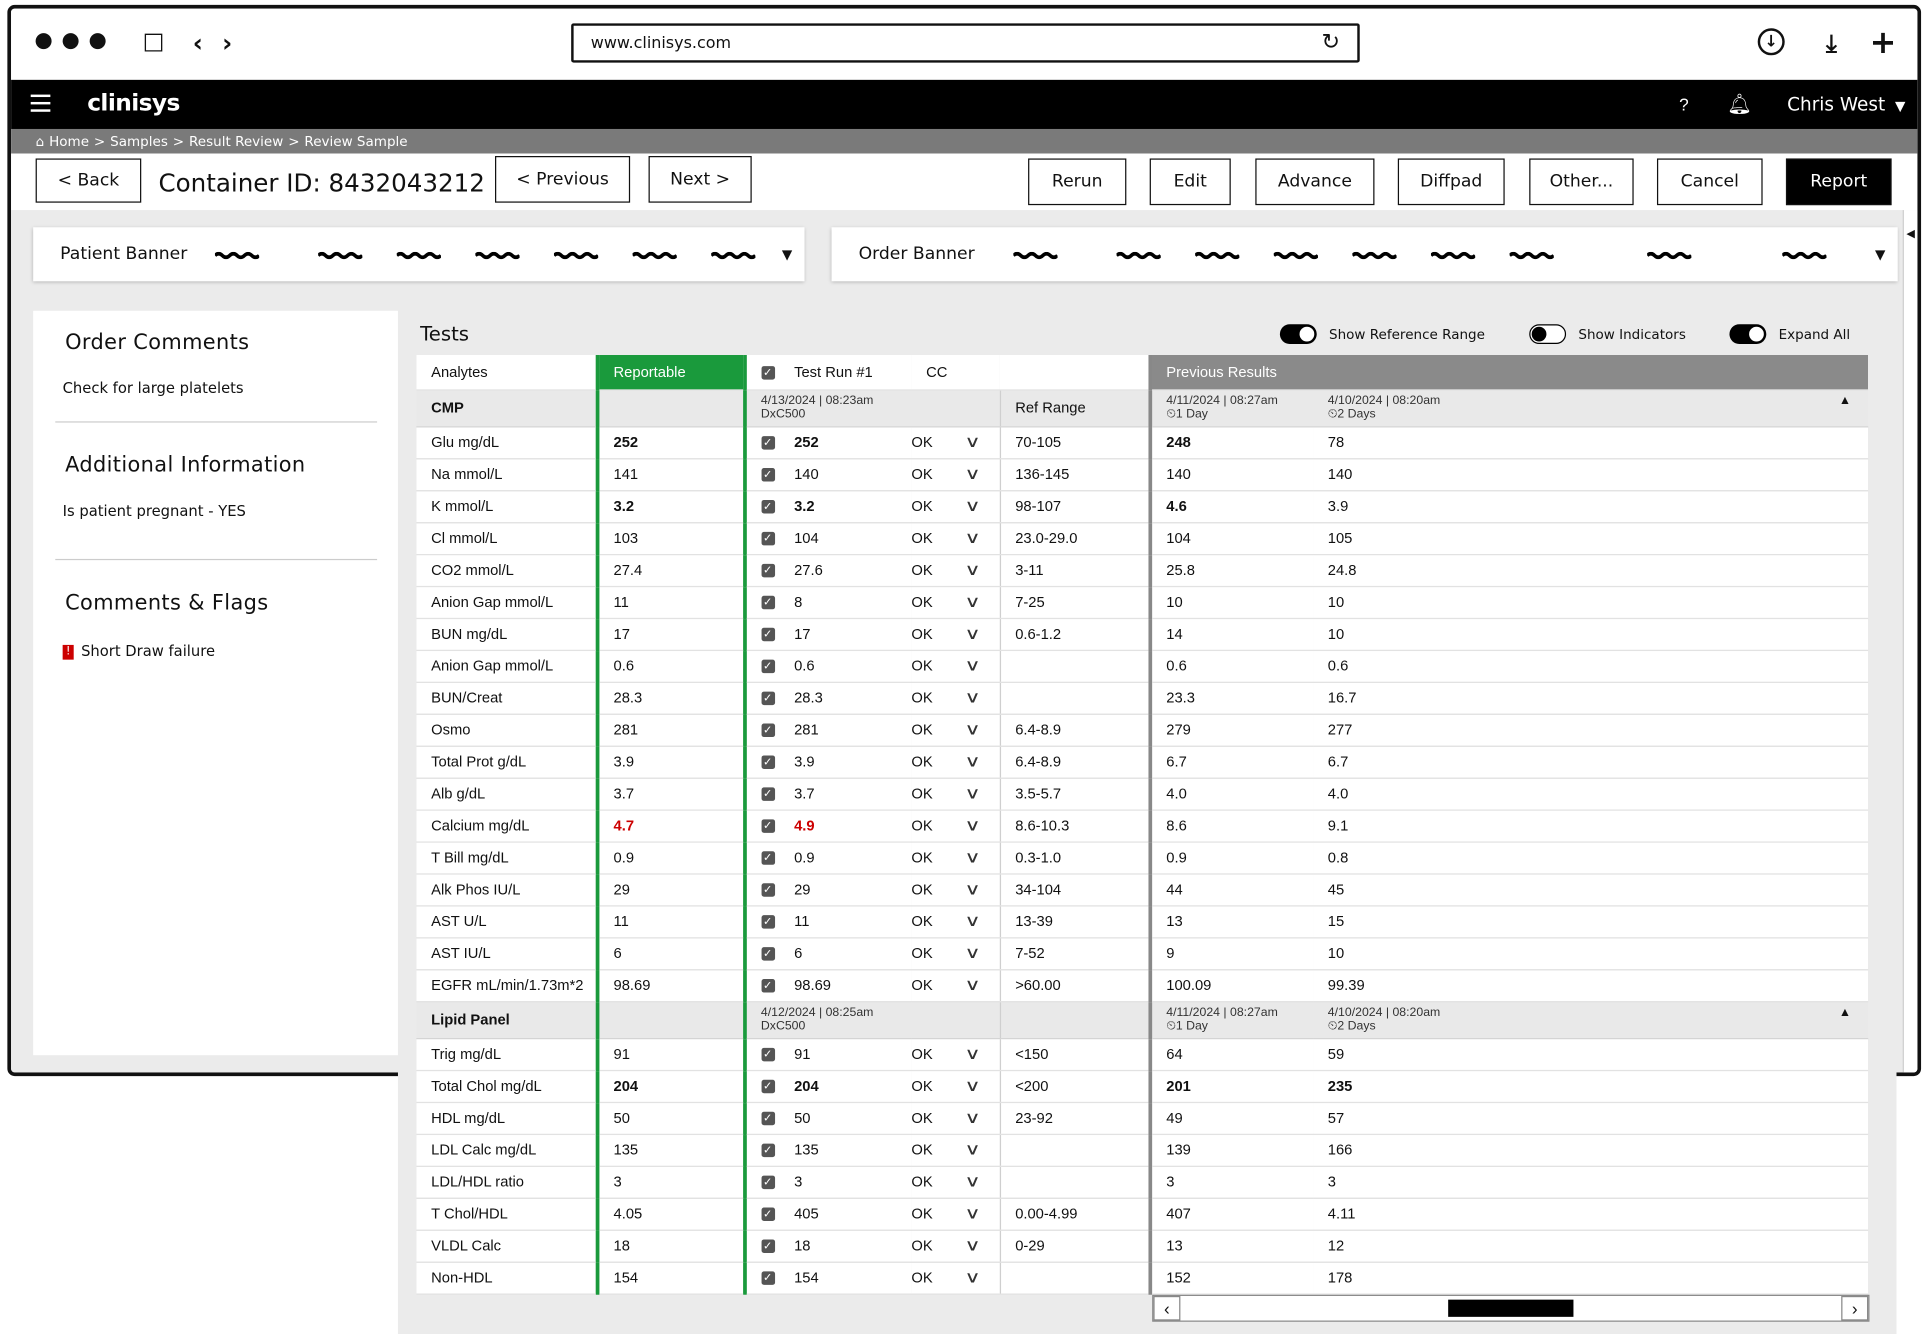 This screenshot has width=1926, height=1334. Describe the element at coordinates (1142, 826) in the screenshot. I see `table-row: Calcium mg/dL 4.7 ✓ 4.9 OK ∨ 8.6-10.3 8.6 9.1` at that location.